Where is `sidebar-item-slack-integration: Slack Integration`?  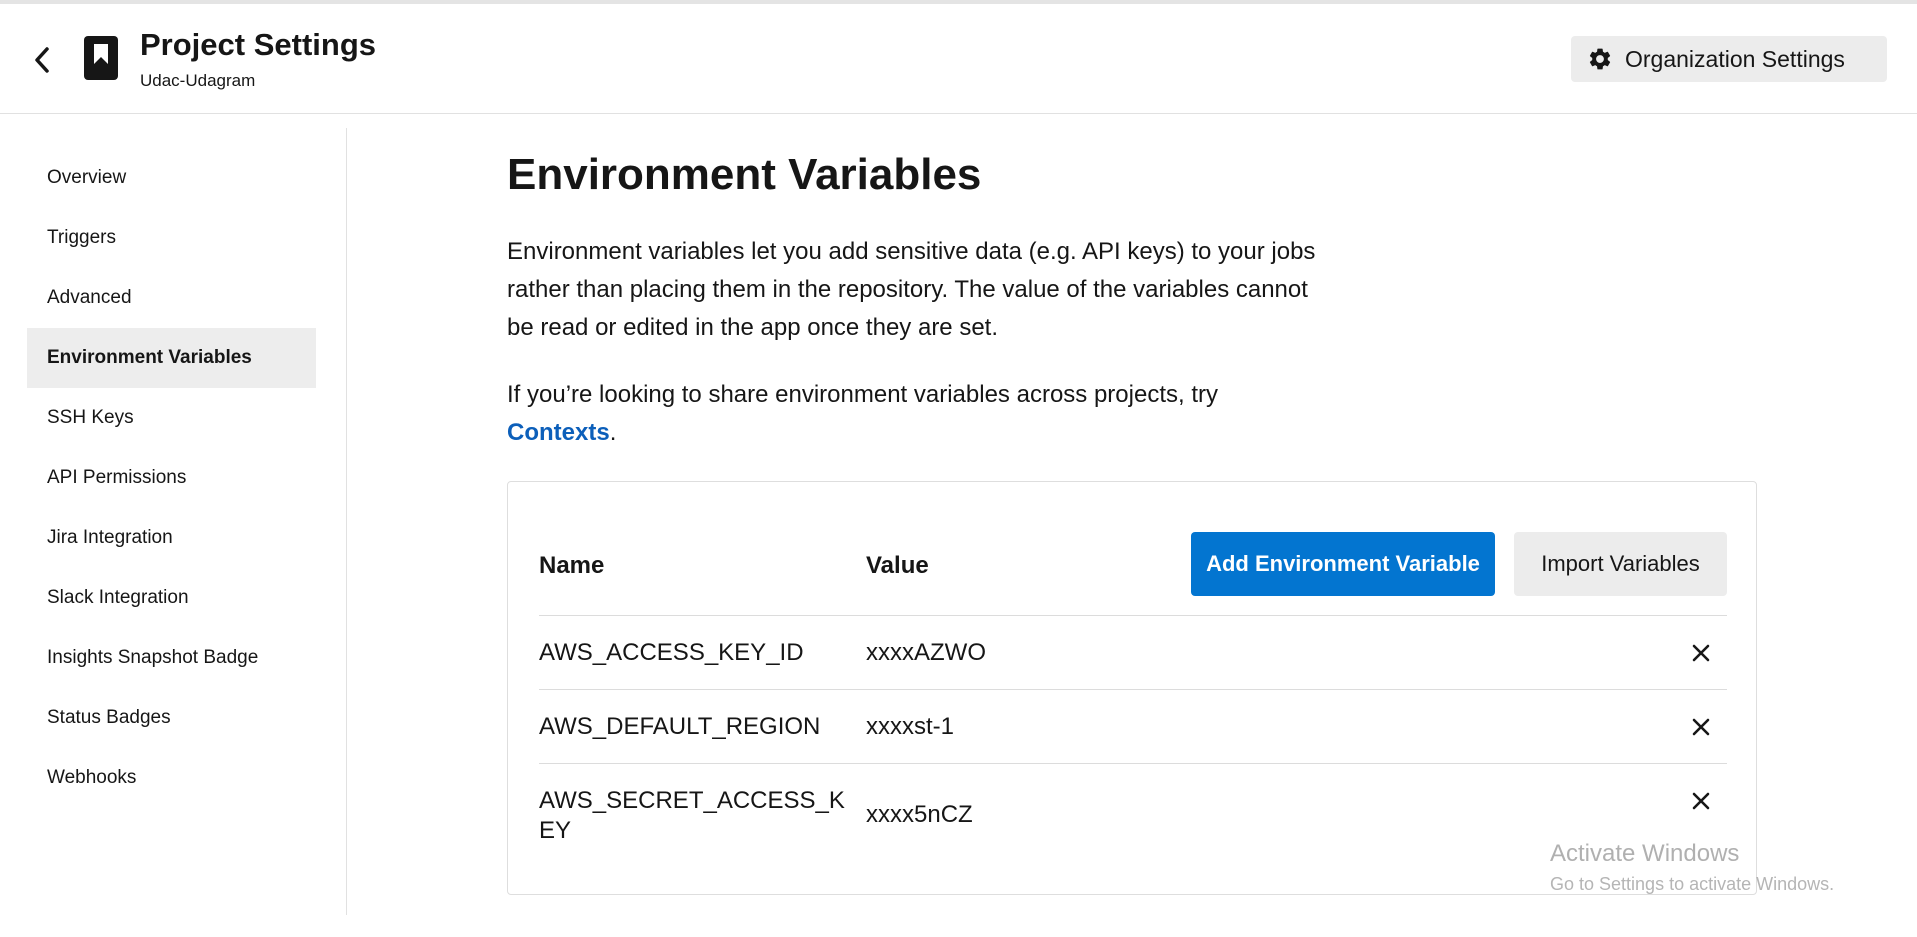
sidebar-item-slack-integration: Slack Integration is located at coordinates (171, 598).